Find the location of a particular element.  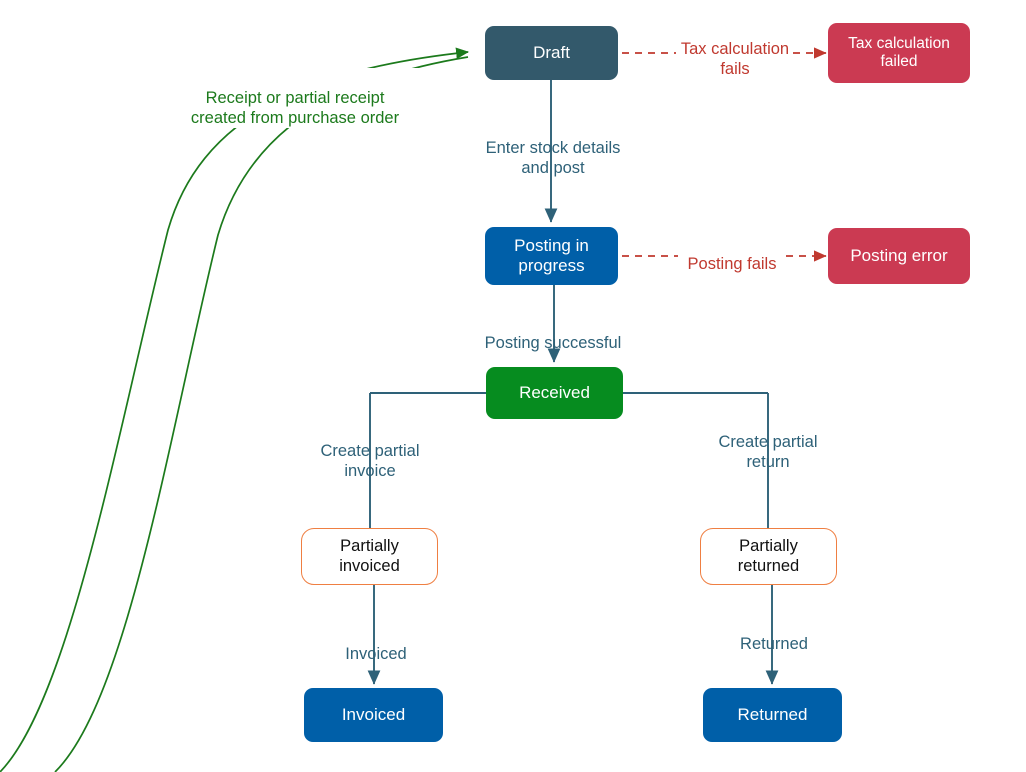

edge-label-posting-successful-text: Posting successful is located at coordinates (553, 343).